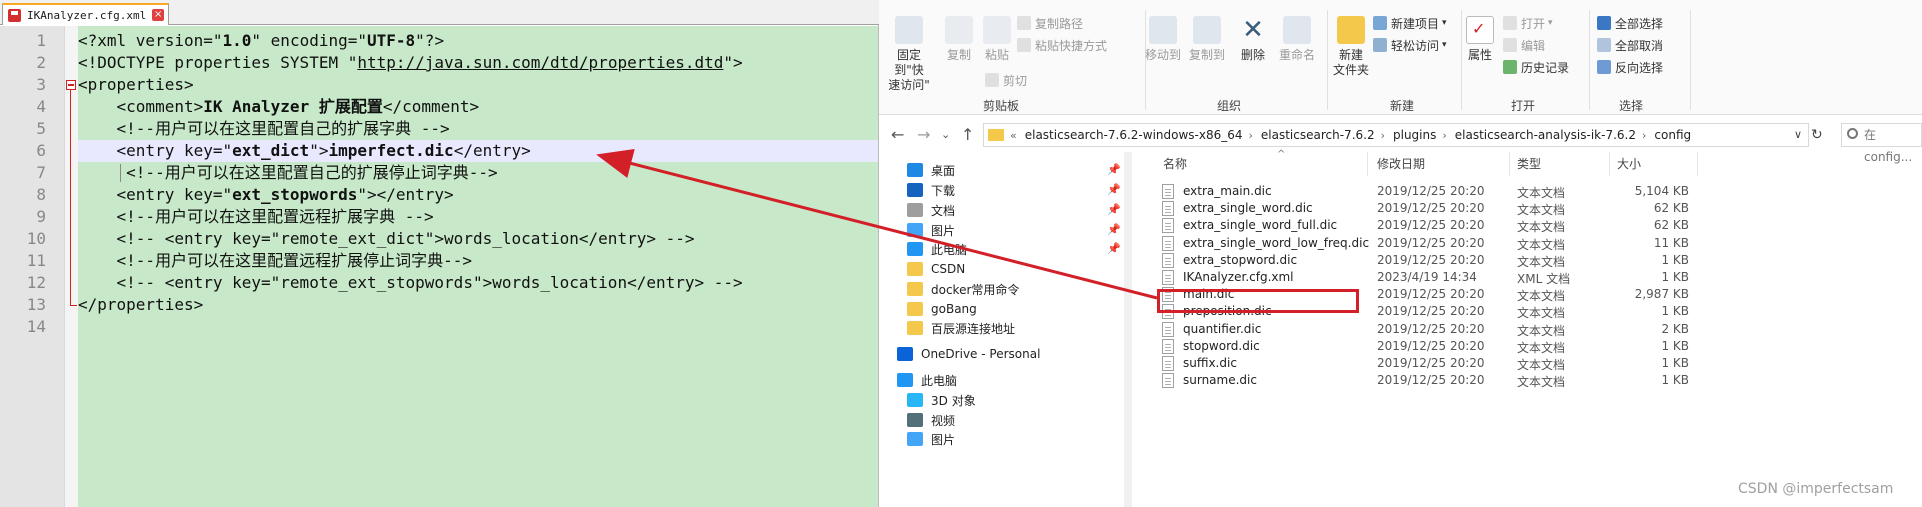 This screenshot has width=1922, height=507. What do you see at coordinates (1450, 381) in the screenshot?
I see `file-row: surname.dic 2019/12/25 20:20 文本文档 1 KB` at bounding box center [1450, 381].